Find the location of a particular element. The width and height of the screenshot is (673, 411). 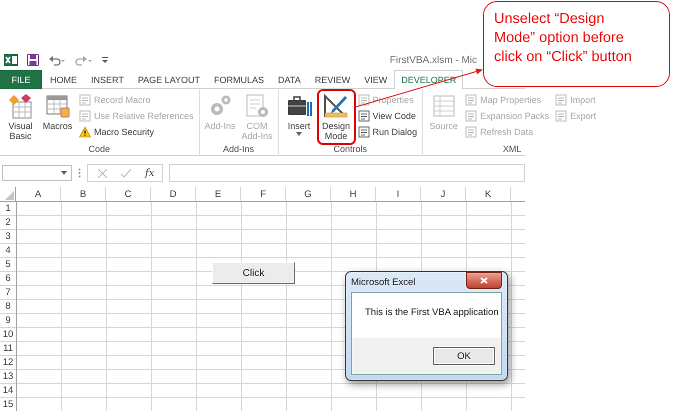

ribbon-button: Run Dialog is located at coordinates (388, 131).